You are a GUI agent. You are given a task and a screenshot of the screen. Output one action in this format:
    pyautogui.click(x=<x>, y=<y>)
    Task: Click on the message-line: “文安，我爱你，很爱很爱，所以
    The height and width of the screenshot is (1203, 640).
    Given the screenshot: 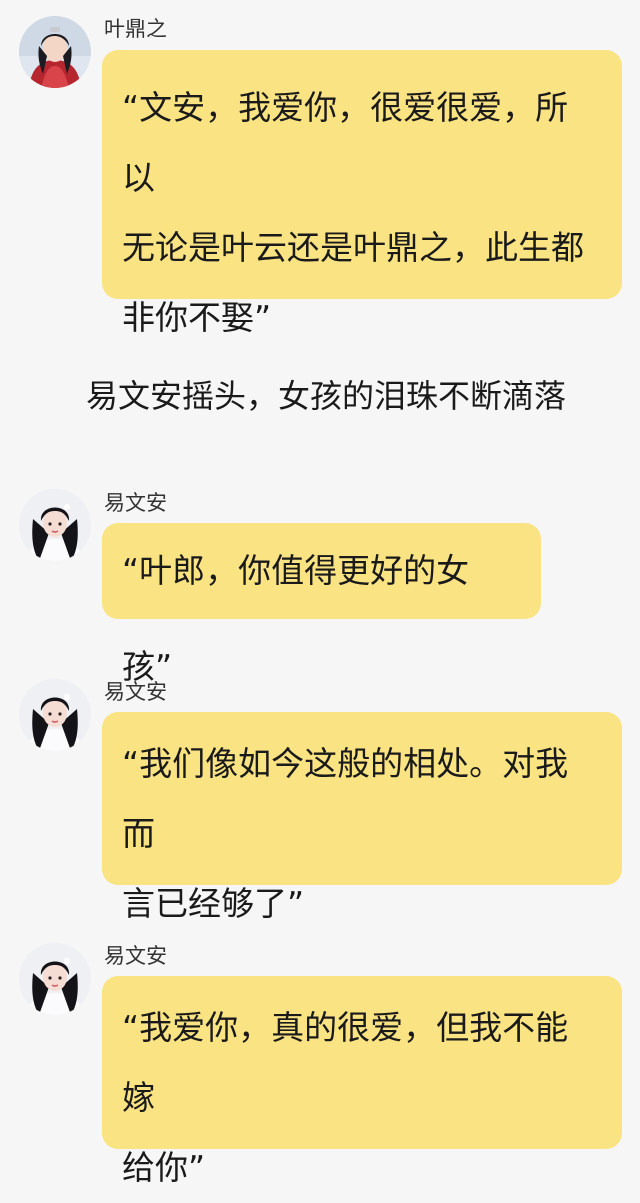 What is the action you would take?
    pyautogui.click(x=345, y=142)
    